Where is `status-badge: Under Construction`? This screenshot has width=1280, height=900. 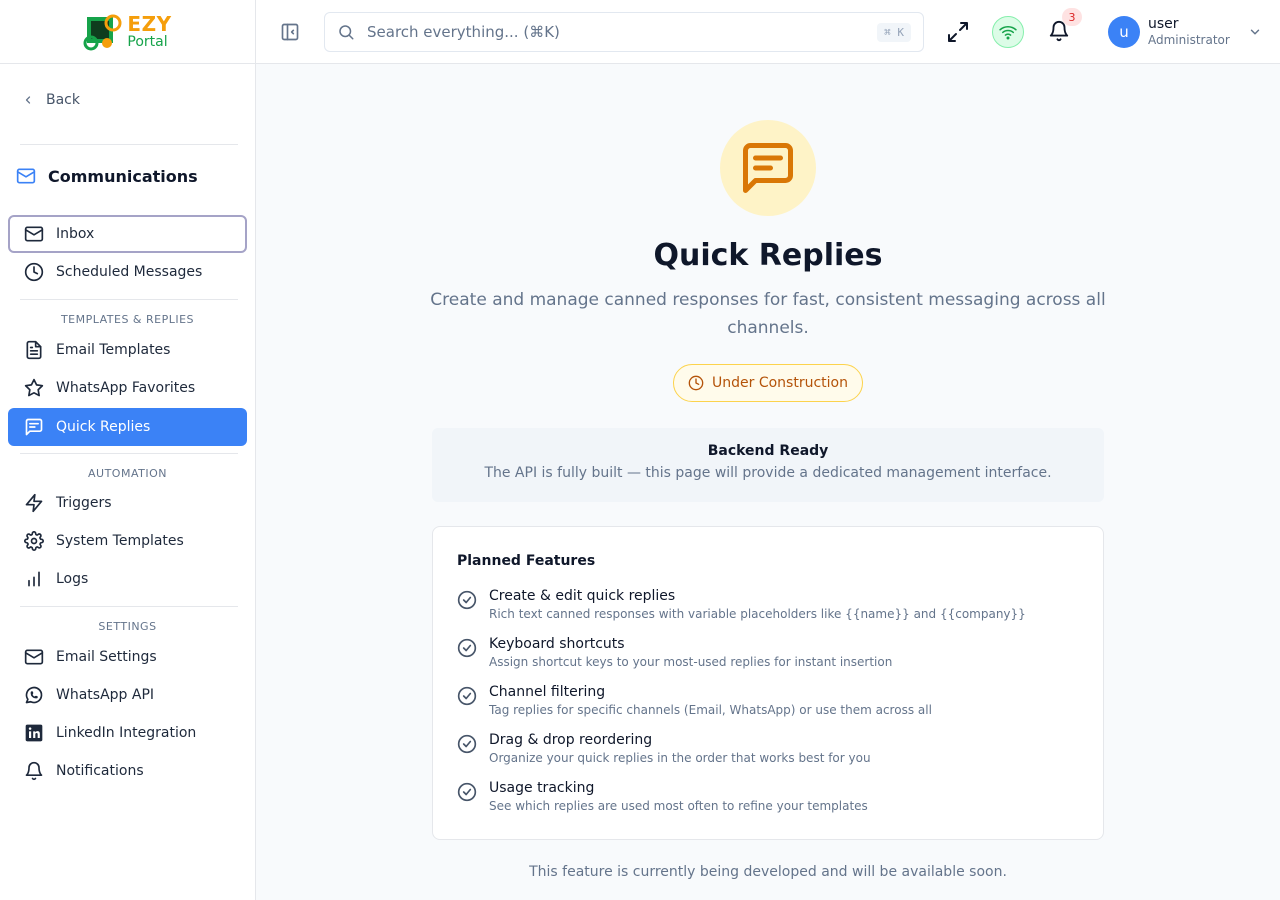 status-badge: Under Construction is located at coordinates (768, 383).